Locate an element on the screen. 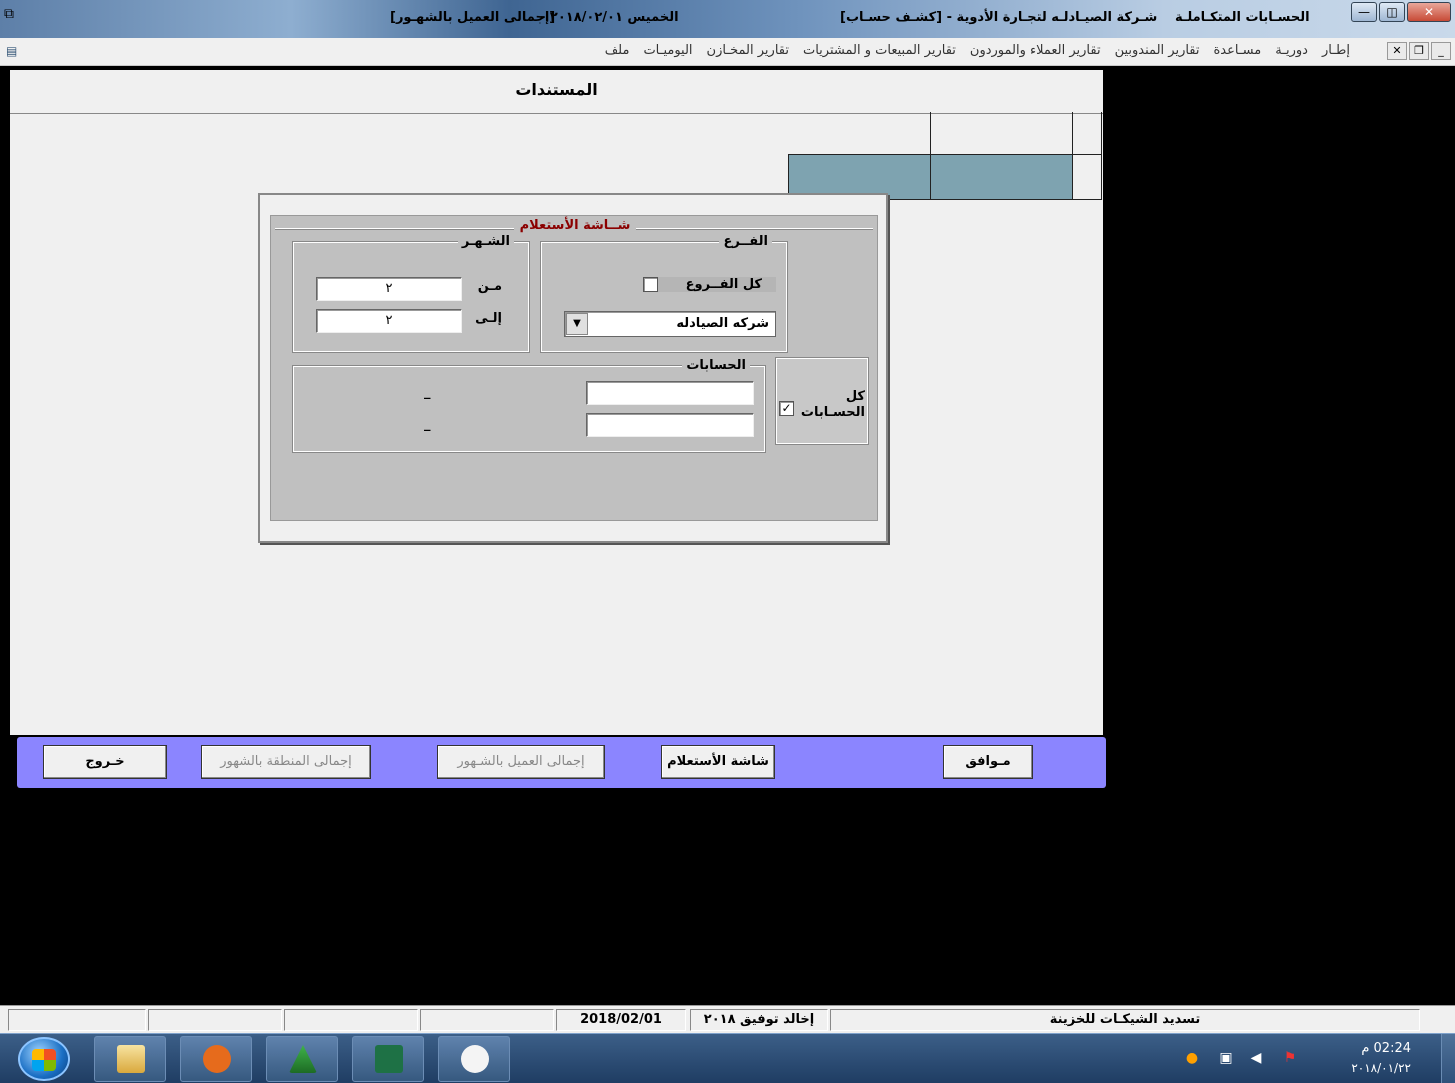  client-by-month-button: إجمالى العميل بالشـهور is located at coordinates (521, 762).